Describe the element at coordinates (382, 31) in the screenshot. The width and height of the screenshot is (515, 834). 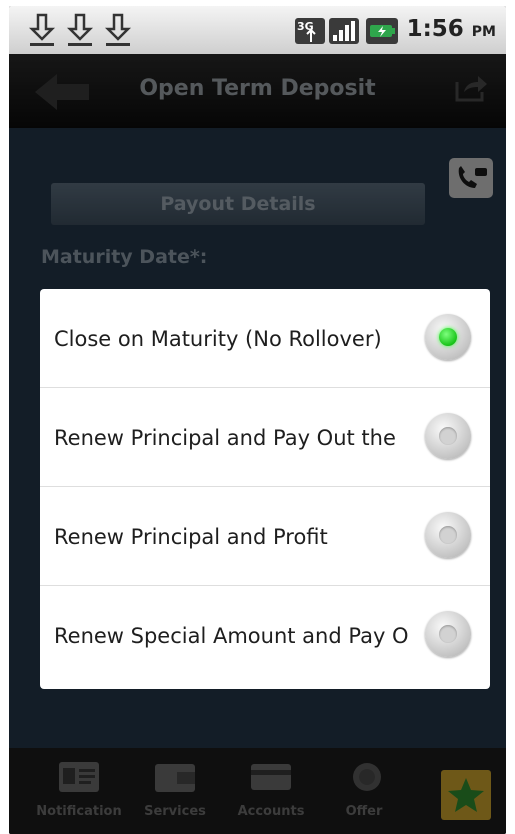
I see `battery-icon` at that location.